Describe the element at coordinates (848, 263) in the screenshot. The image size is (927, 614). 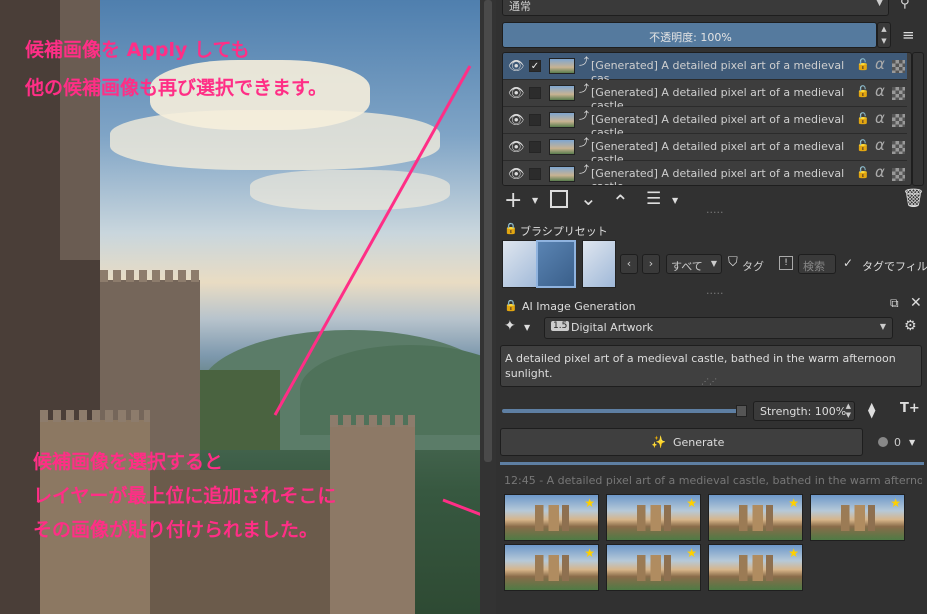
I see `checkbox-checked-icon: ✓` at that location.